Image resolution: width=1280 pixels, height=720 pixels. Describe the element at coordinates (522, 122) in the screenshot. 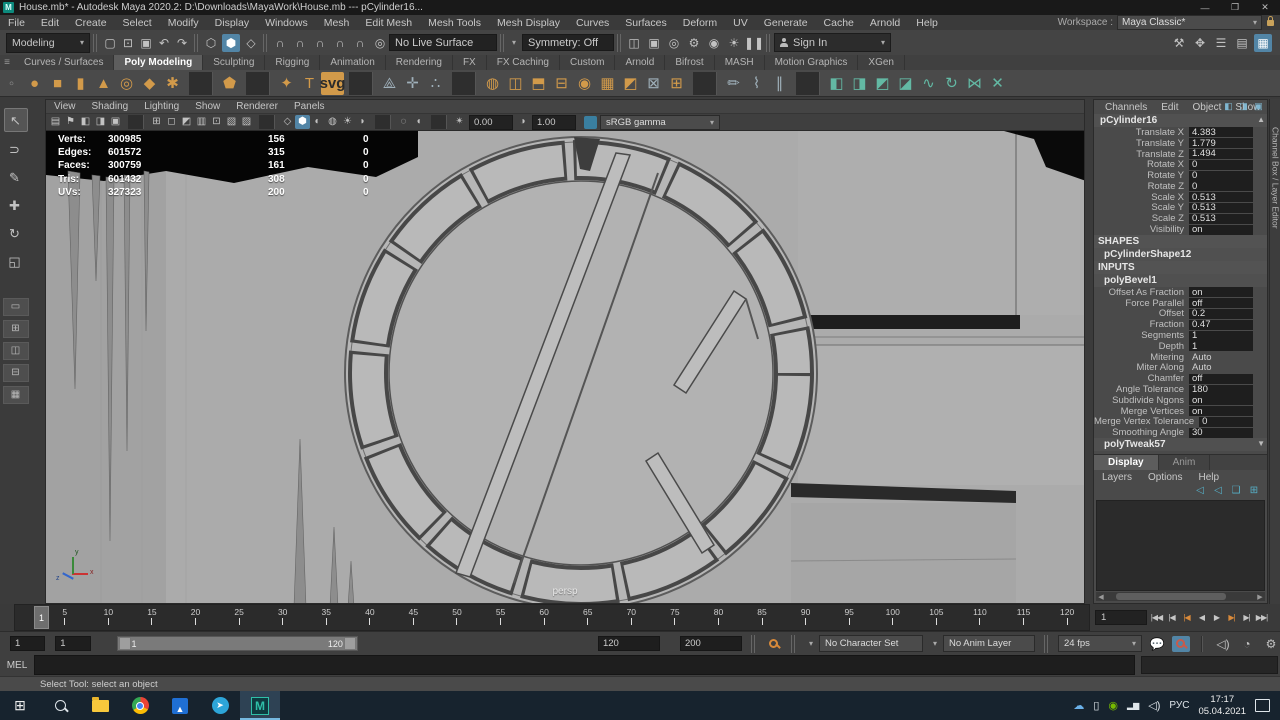

I see `gamma-icon: ◑` at that location.